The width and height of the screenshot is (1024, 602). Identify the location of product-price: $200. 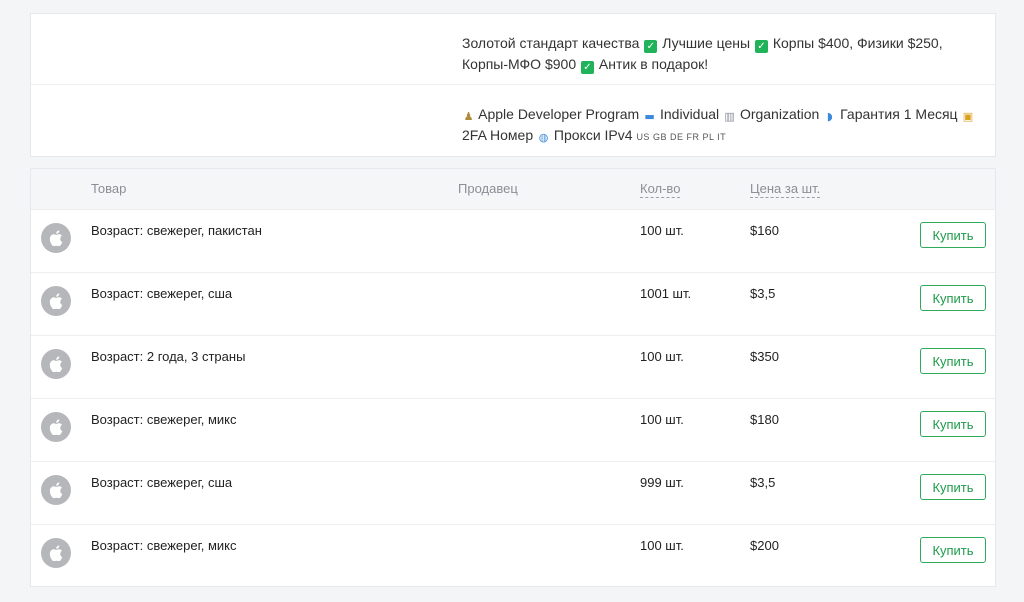
(764, 545).